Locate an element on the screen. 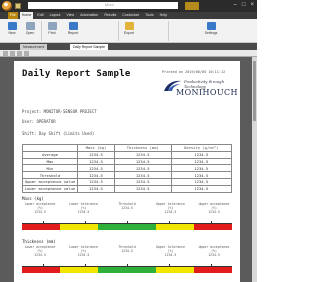 Image resolution: width=320 pixels, height=282 pixels. export-icon is located at coordinates (129, 26).